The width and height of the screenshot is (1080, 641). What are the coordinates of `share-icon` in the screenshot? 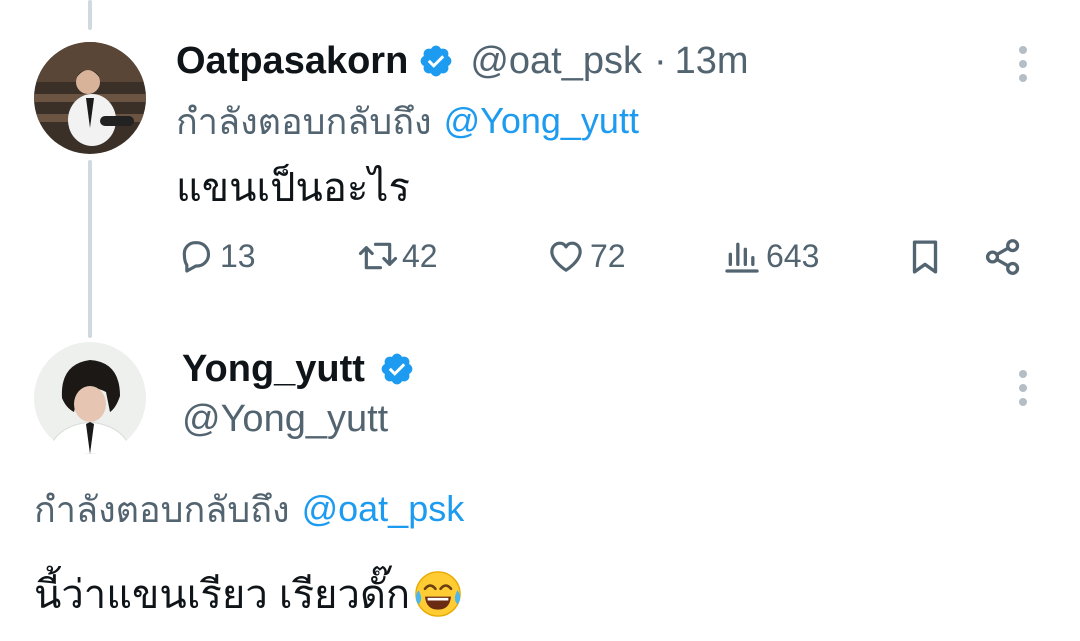 It's located at (1002, 257).